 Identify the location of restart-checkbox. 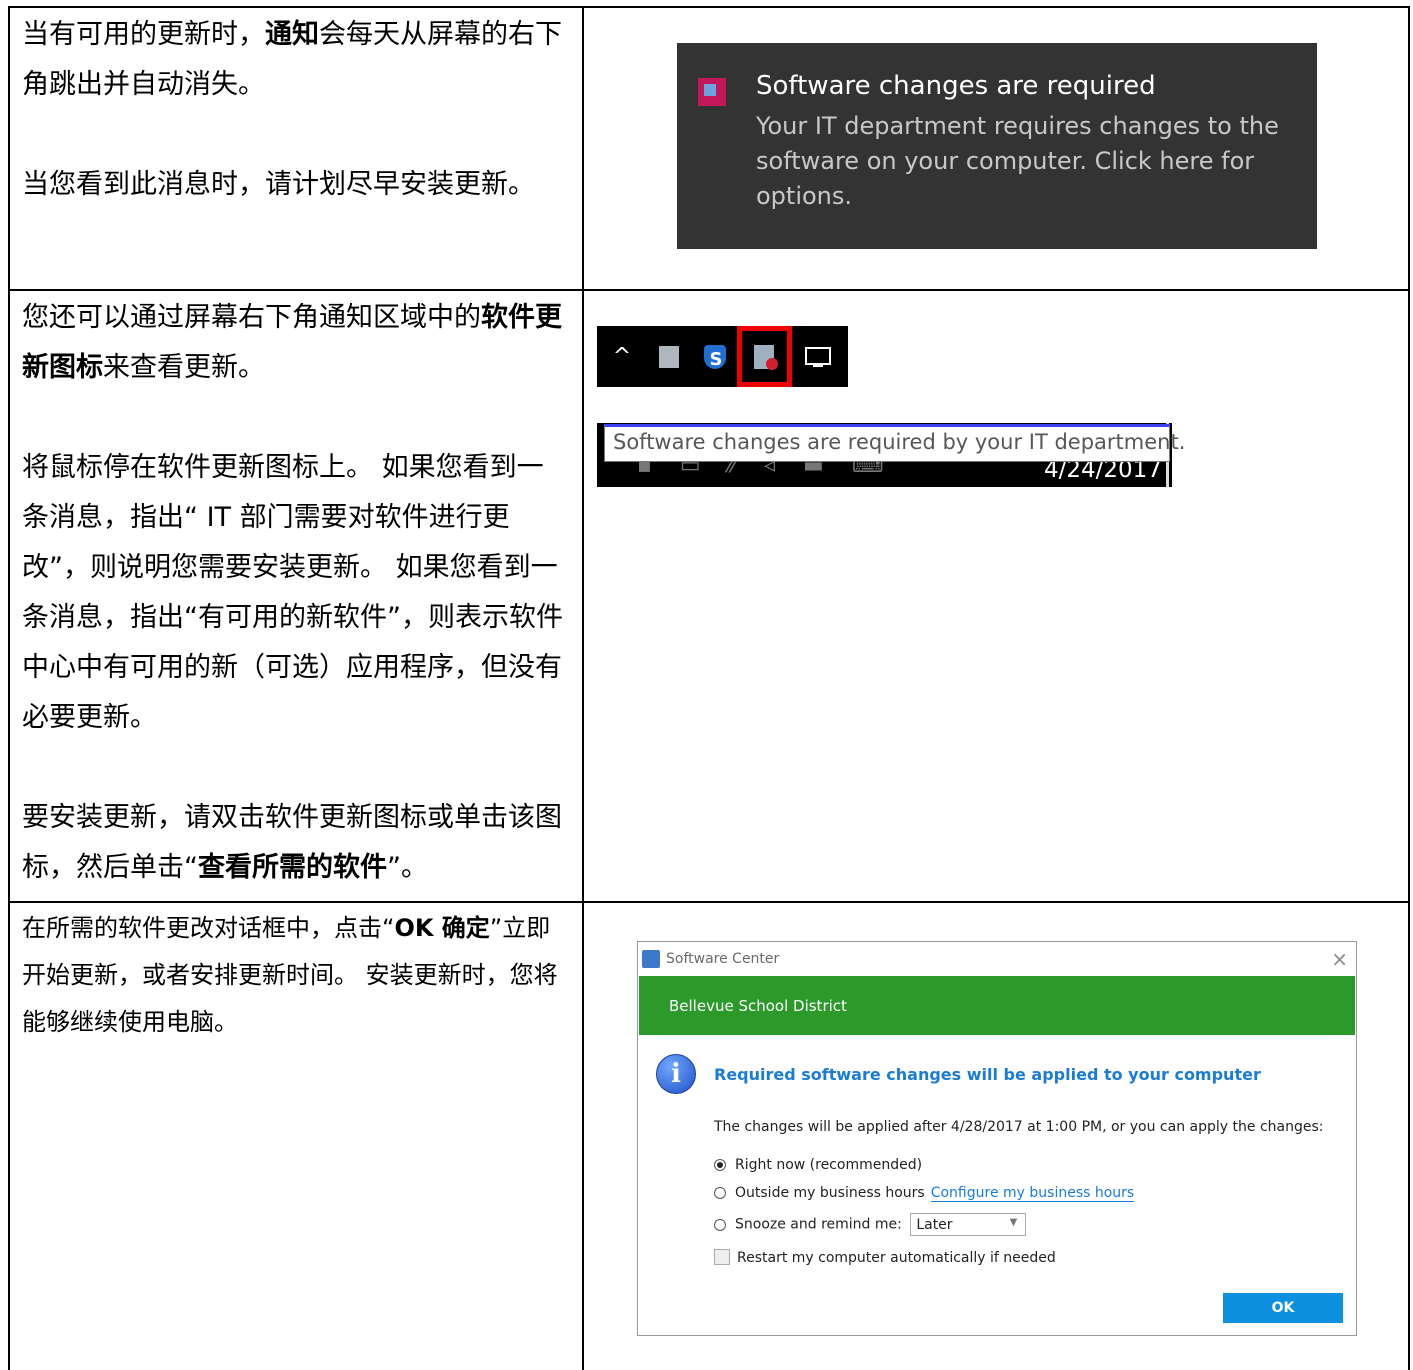
(722, 1257).